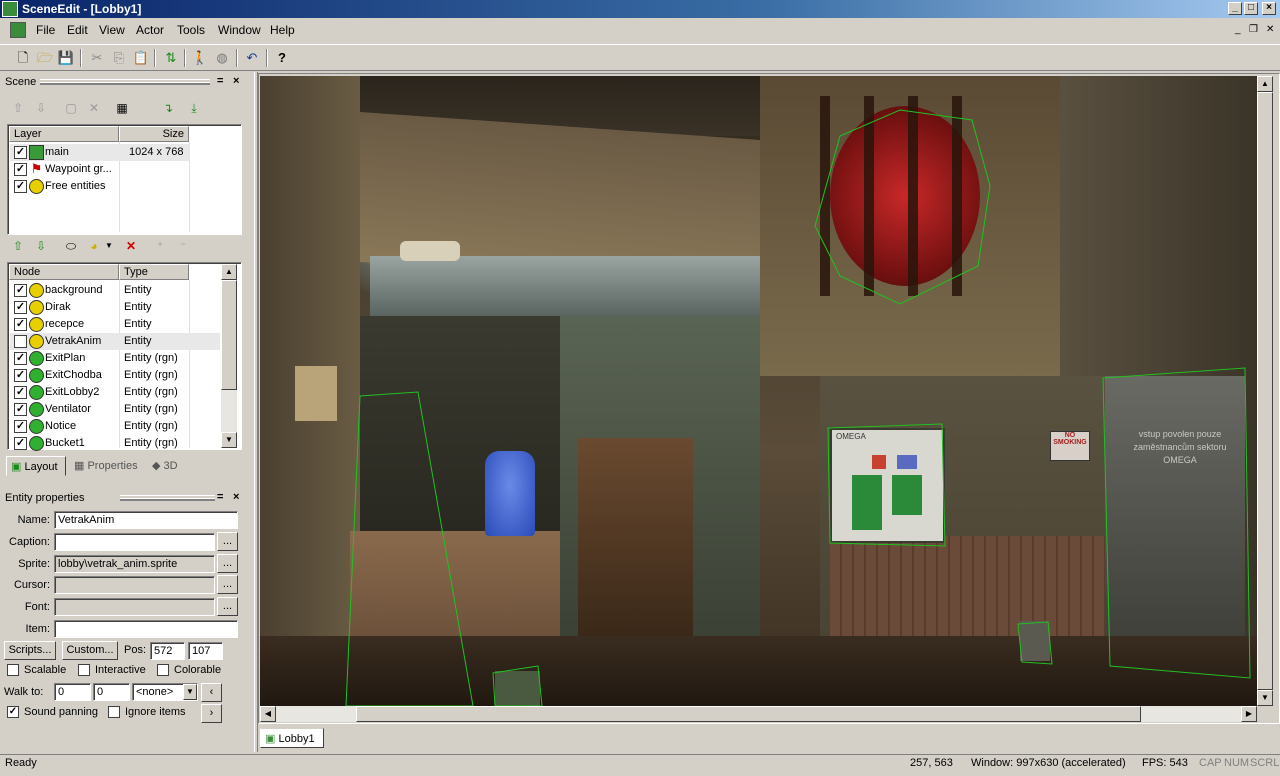 Image resolution: width=1280 pixels, height=776 pixels. I want to click on copy-icon: ⎘, so click(119, 58).